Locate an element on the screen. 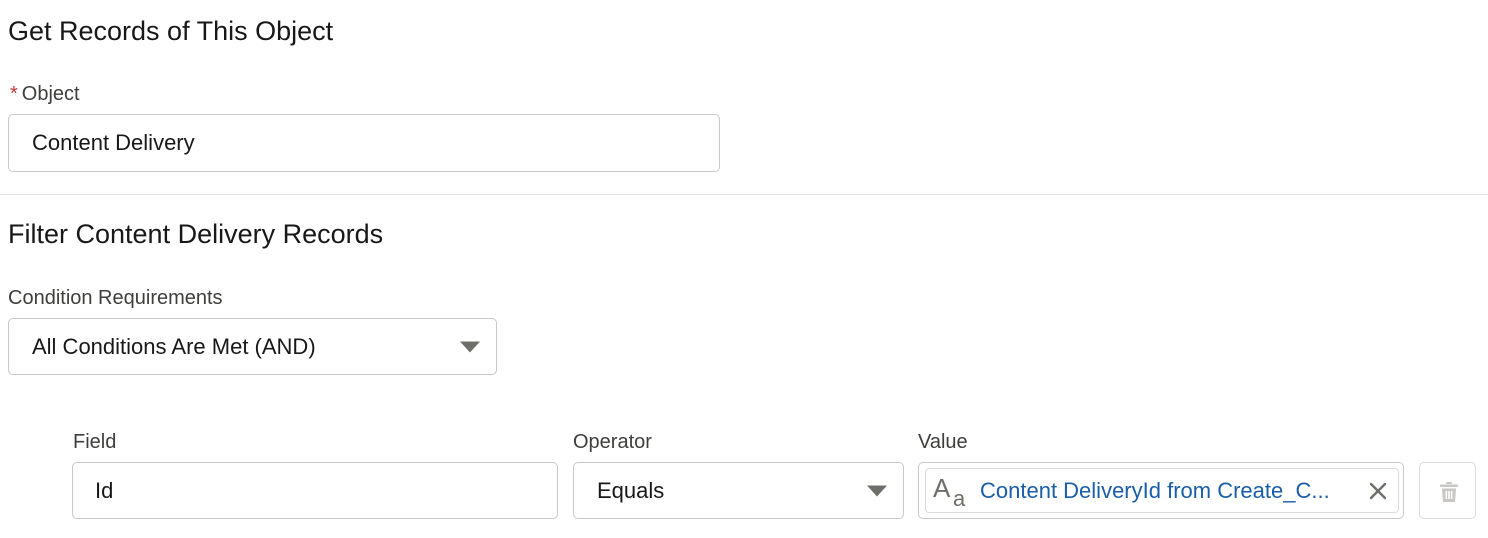 Image resolution: width=1488 pixels, height=538 pixels. operator-label: Operator is located at coordinates (612, 442).